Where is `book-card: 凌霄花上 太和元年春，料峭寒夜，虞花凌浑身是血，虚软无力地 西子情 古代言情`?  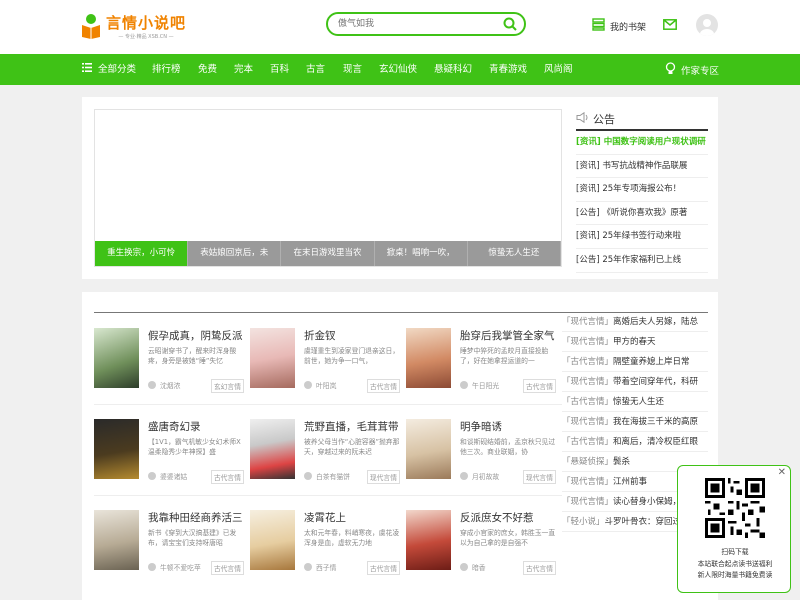
book-card: 凌霄花上 太和元年春，料峭寒夜，虞花凌浑身是血，虚软无力地 西子情 古代言情 is located at coordinates (325, 549).